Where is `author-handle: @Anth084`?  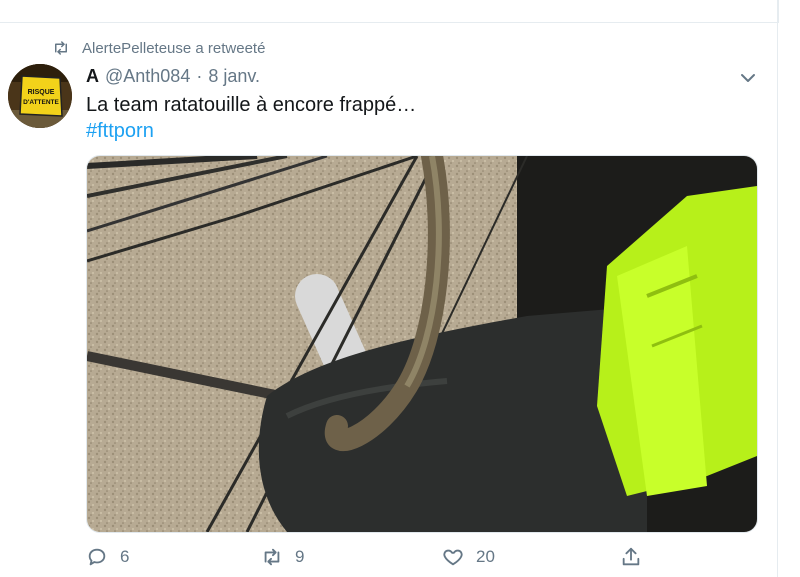
author-handle: @Anth084 is located at coordinates (147, 76).